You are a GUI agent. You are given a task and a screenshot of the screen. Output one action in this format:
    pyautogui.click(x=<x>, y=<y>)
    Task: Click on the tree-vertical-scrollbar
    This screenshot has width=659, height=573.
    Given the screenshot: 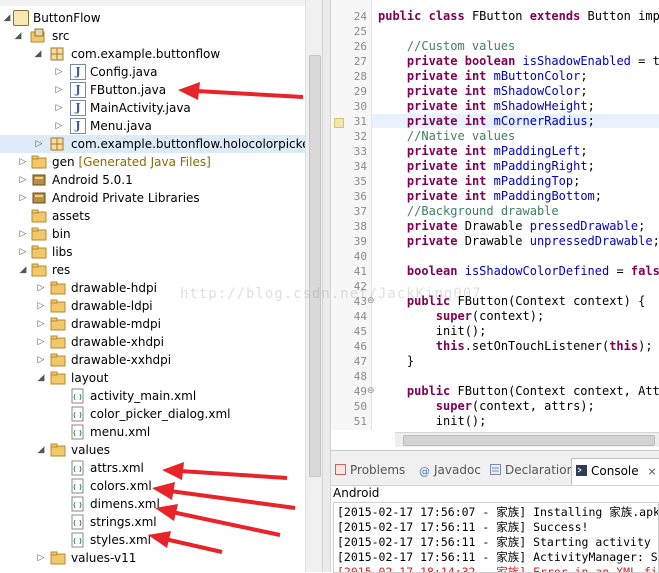 What is the action you would take?
    pyautogui.click(x=313, y=286)
    